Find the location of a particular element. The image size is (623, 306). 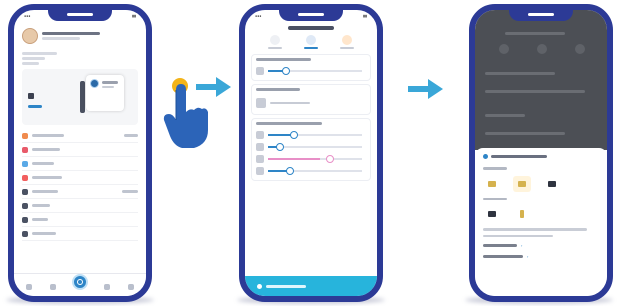

bottom-tab-bar is located at coordinates (80, 284).